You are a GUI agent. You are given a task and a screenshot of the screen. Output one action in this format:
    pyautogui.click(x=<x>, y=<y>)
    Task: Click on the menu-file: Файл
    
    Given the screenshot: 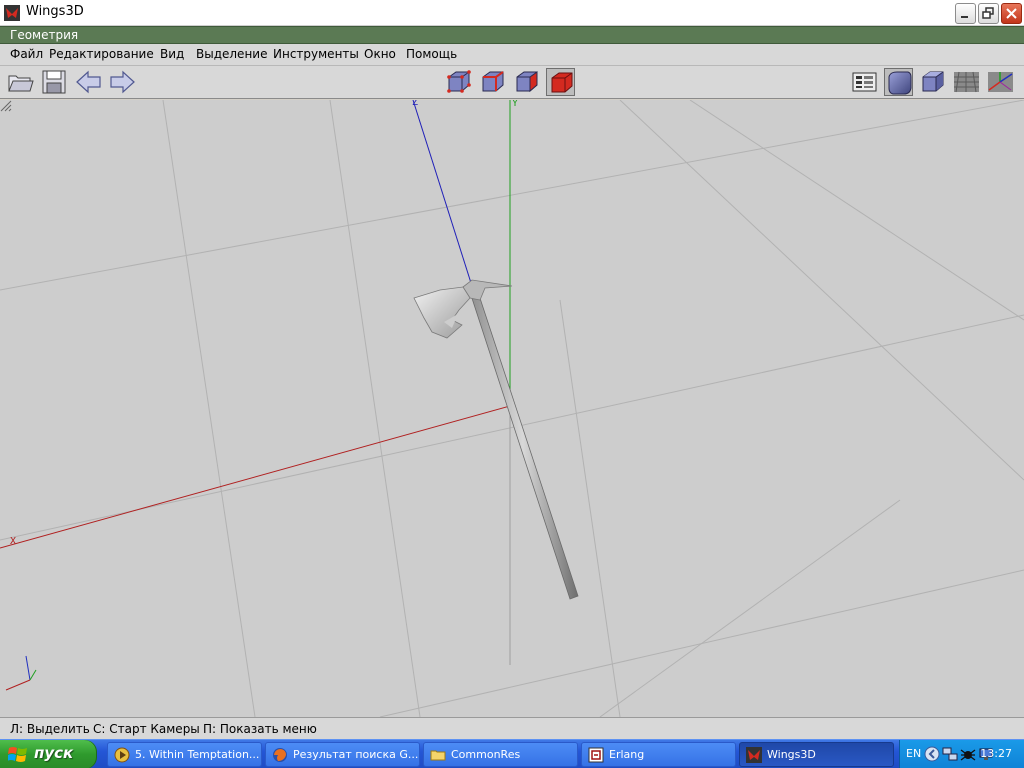 What is the action you would take?
    pyautogui.click(x=26, y=54)
    